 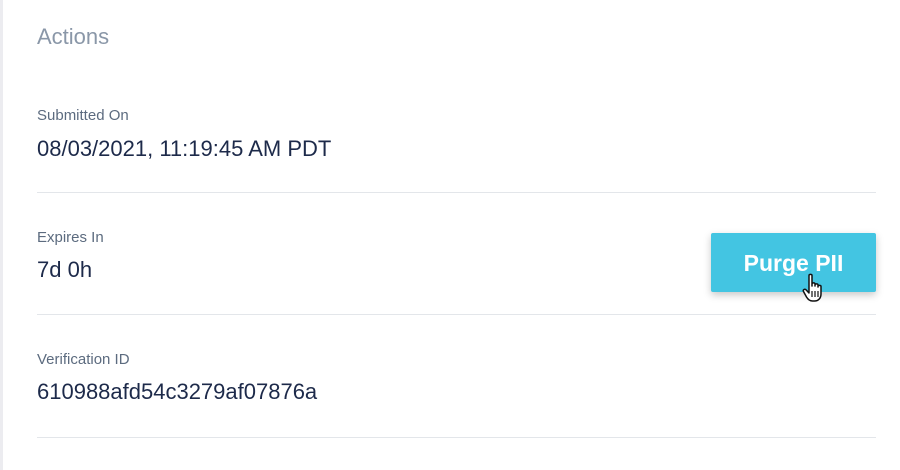 I want to click on submitted-on-value: 08/03/2021, 11:19:45 AM PDT, so click(x=184, y=148).